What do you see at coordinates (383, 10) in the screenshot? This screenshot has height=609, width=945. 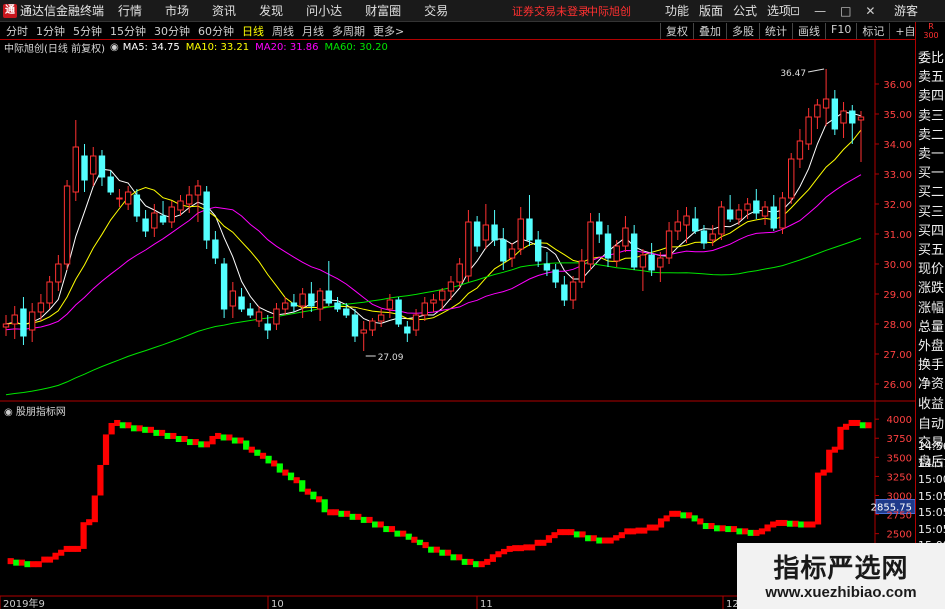 I see `menu-item-5: 财富圈` at bounding box center [383, 10].